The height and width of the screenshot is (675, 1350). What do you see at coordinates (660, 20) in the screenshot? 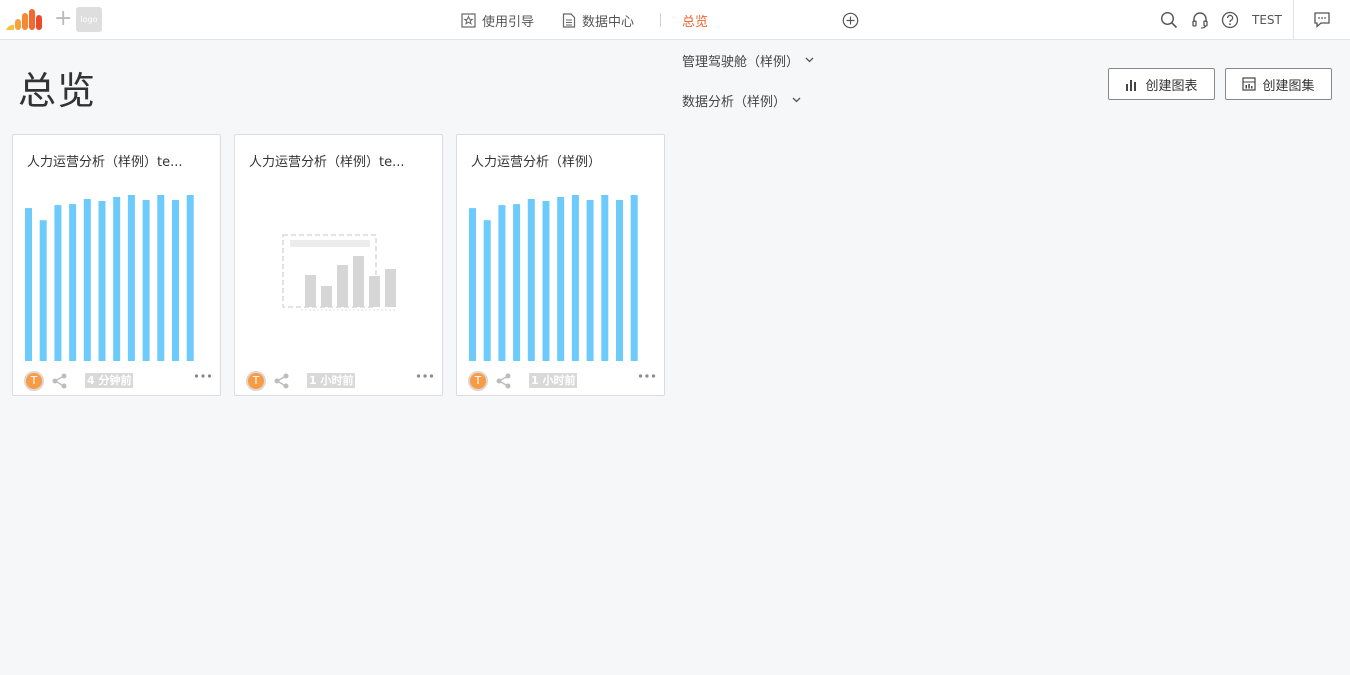
I see `nav-divider` at bounding box center [660, 20].